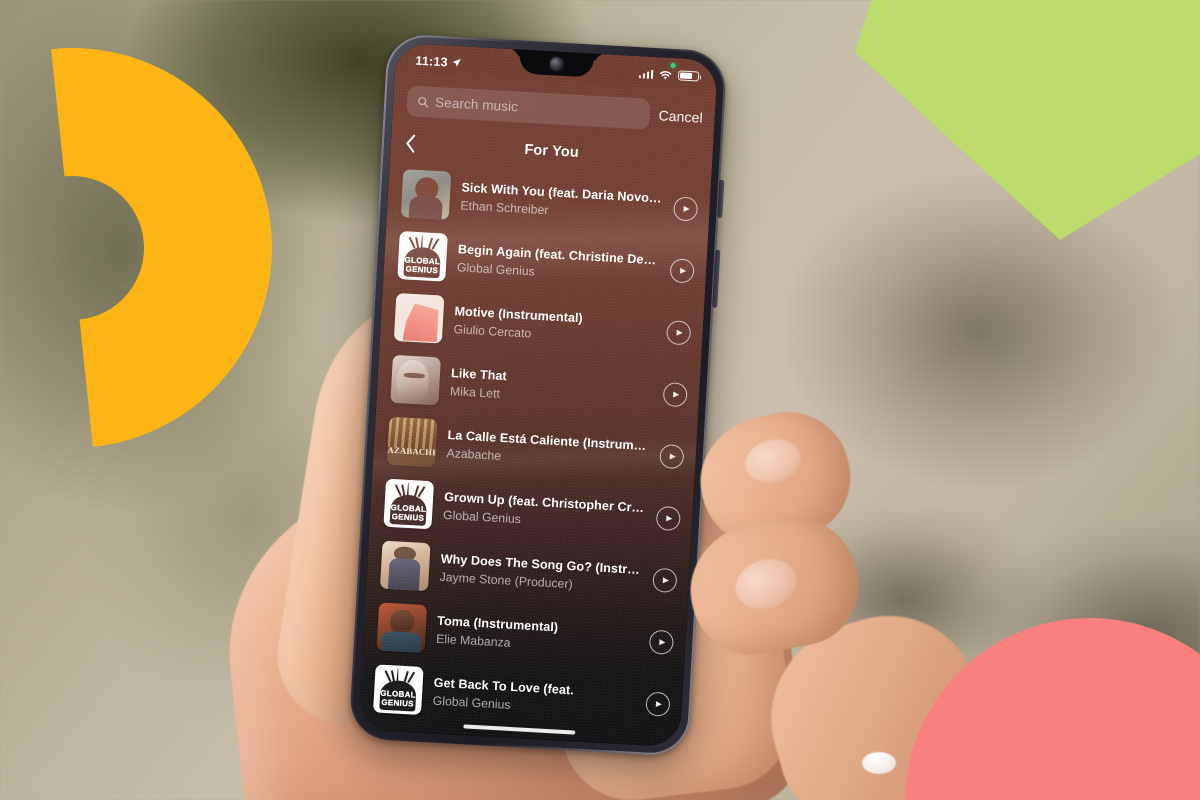 Image resolution: width=1200 pixels, height=800 pixels. I want to click on cellular-signal-icon, so click(646, 73).